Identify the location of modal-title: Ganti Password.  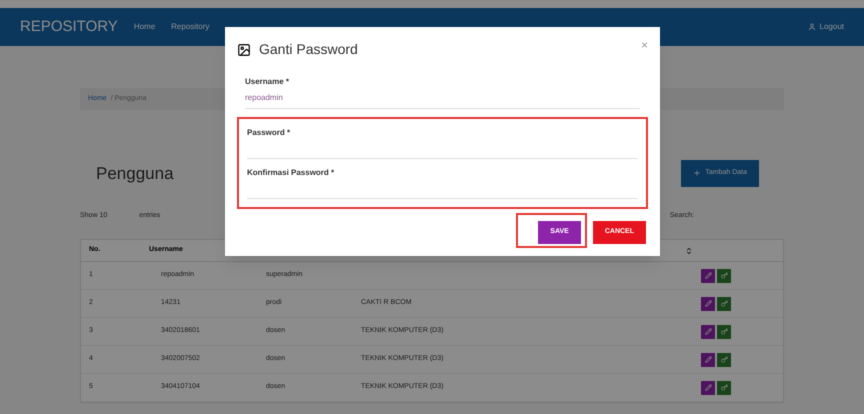
(308, 49).